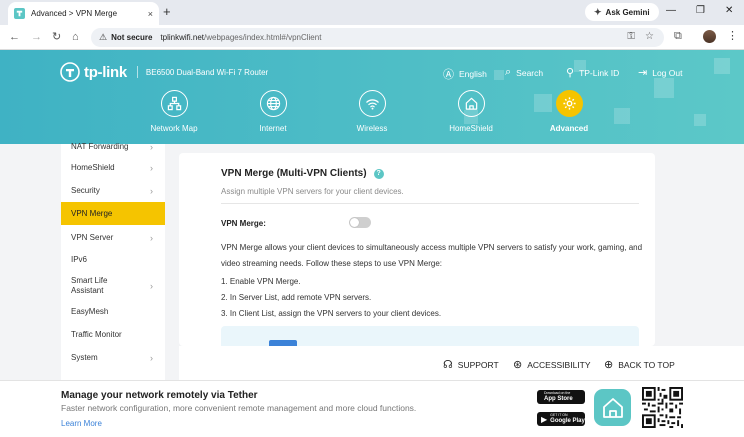 Image resolution: width=744 pixels, height=437 pixels. What do you see at coordinates (478, 364) in the screenshot?
I see `support-label: SUPPORT` at bounding box center [478, 364].